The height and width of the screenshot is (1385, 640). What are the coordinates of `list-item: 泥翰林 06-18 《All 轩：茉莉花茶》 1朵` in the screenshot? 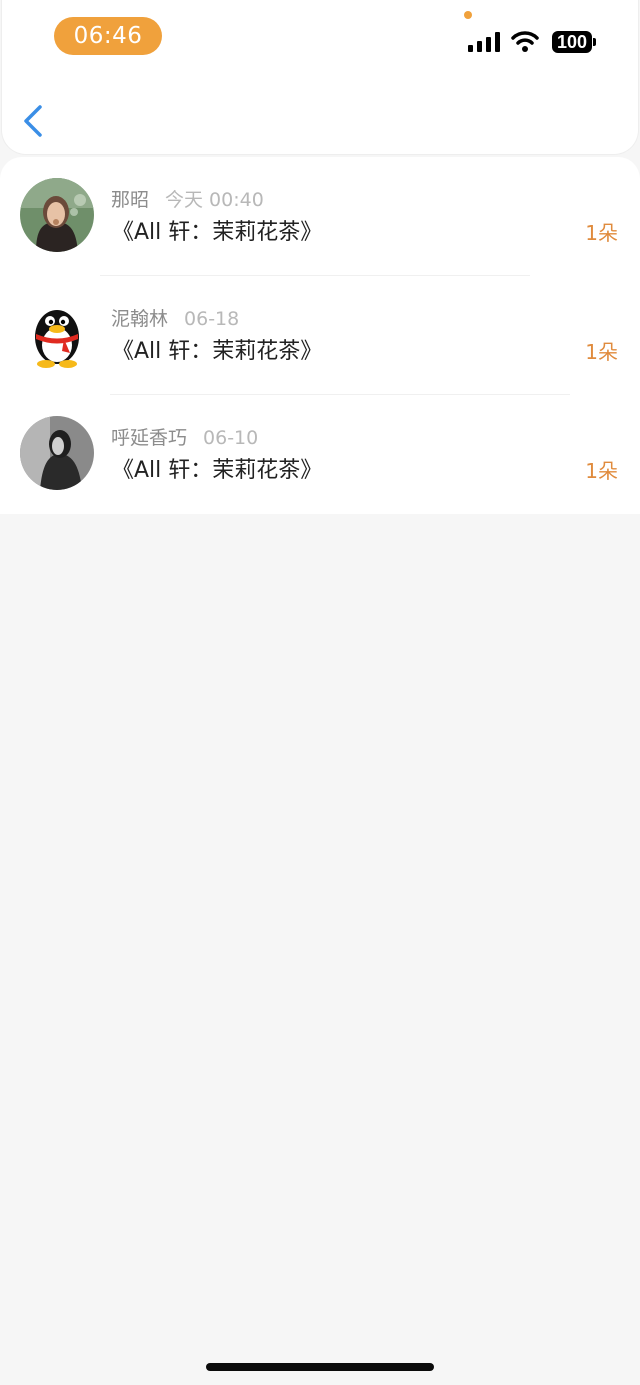 It's located at (320, 335).